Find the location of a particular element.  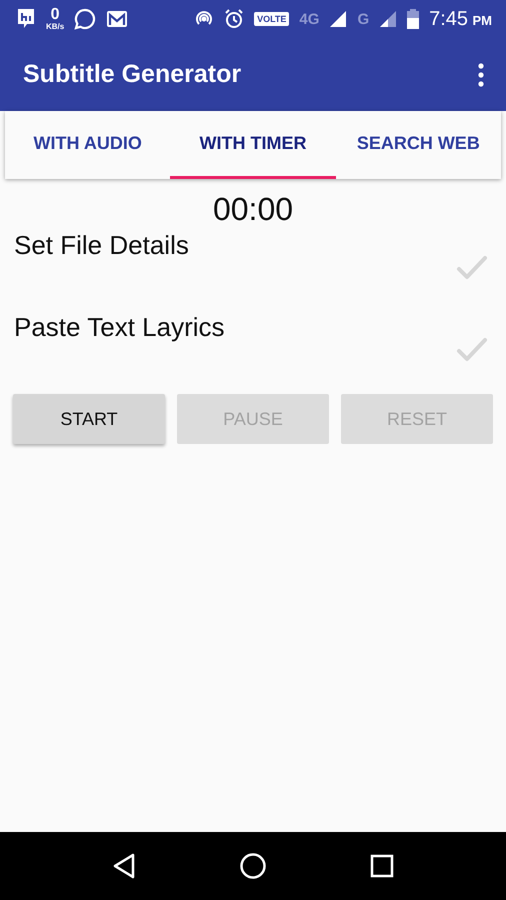

speed-value: 0 is located at coordinates (55, 15).